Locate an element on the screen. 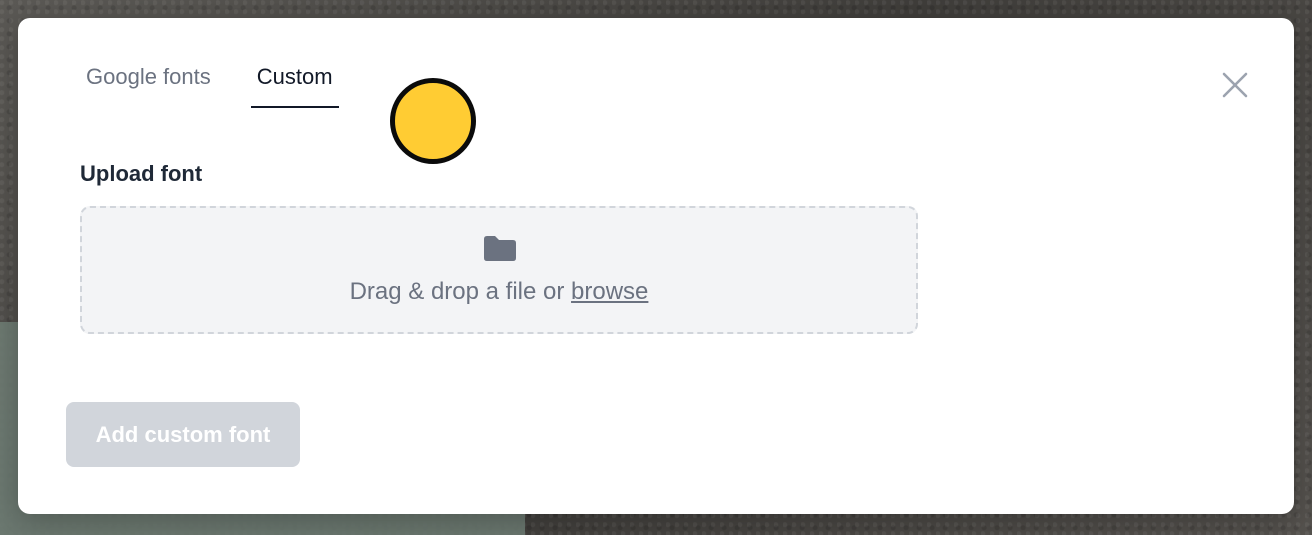 The height and width of the screenshot is (535, 1312). tab-bar: Google fonts Custom is located at coordinates (209, 81).